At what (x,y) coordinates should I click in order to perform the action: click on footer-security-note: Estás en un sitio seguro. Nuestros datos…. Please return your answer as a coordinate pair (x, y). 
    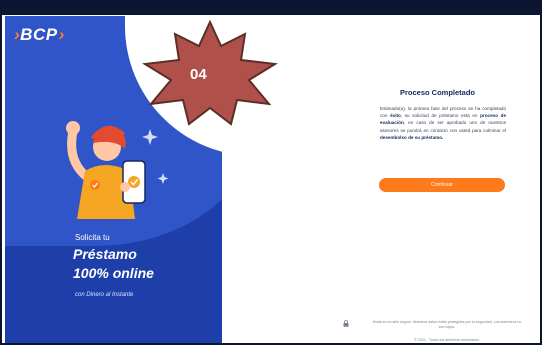
    Looking at the image, I should click on (447, 324).